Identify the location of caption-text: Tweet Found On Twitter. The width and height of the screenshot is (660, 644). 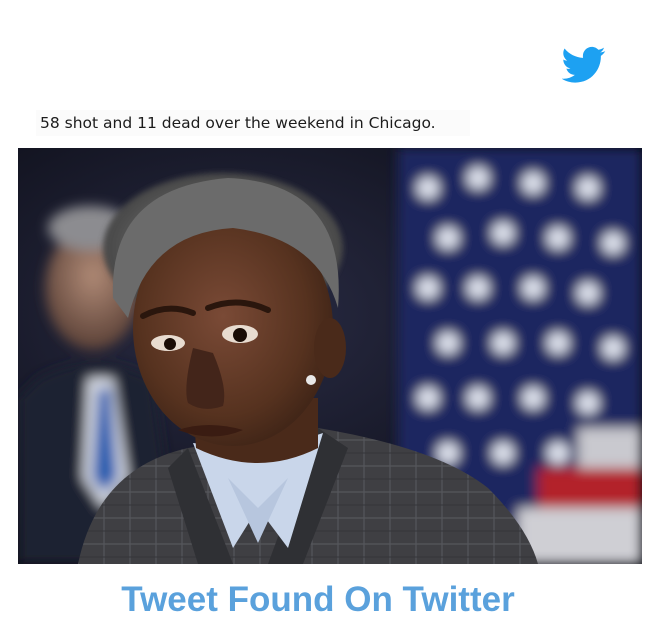
(318, 599).